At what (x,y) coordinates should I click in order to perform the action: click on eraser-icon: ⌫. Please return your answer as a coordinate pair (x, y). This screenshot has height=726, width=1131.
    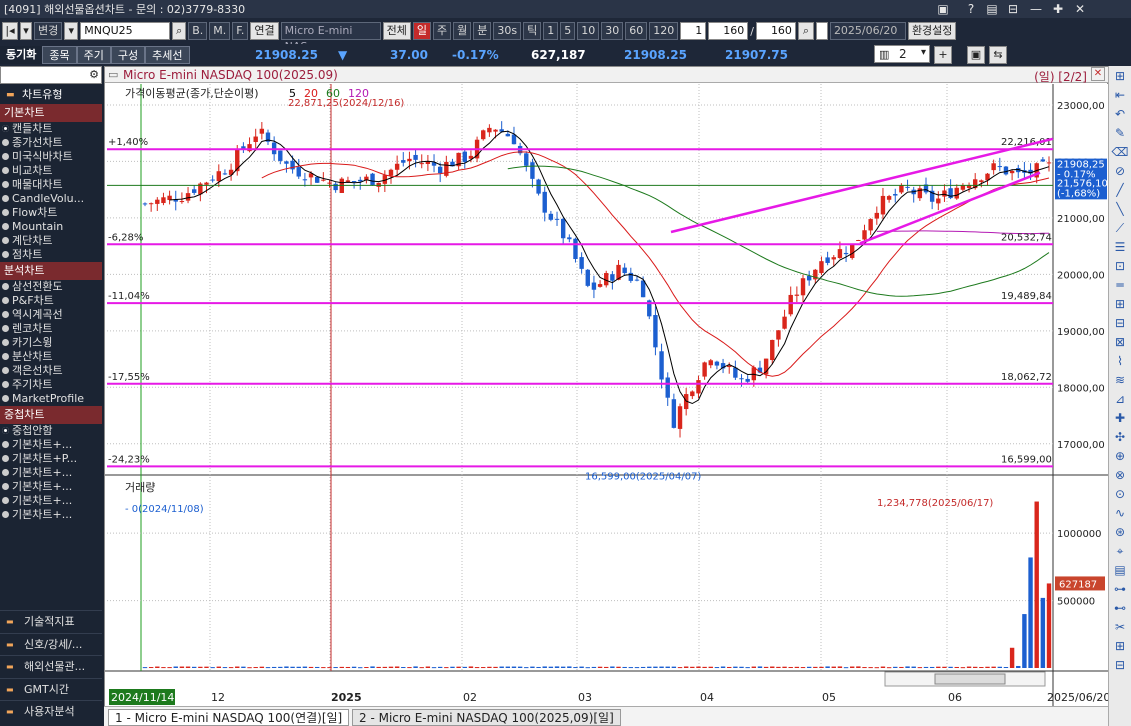
    Looking at the image, I should click on (1120, 152).